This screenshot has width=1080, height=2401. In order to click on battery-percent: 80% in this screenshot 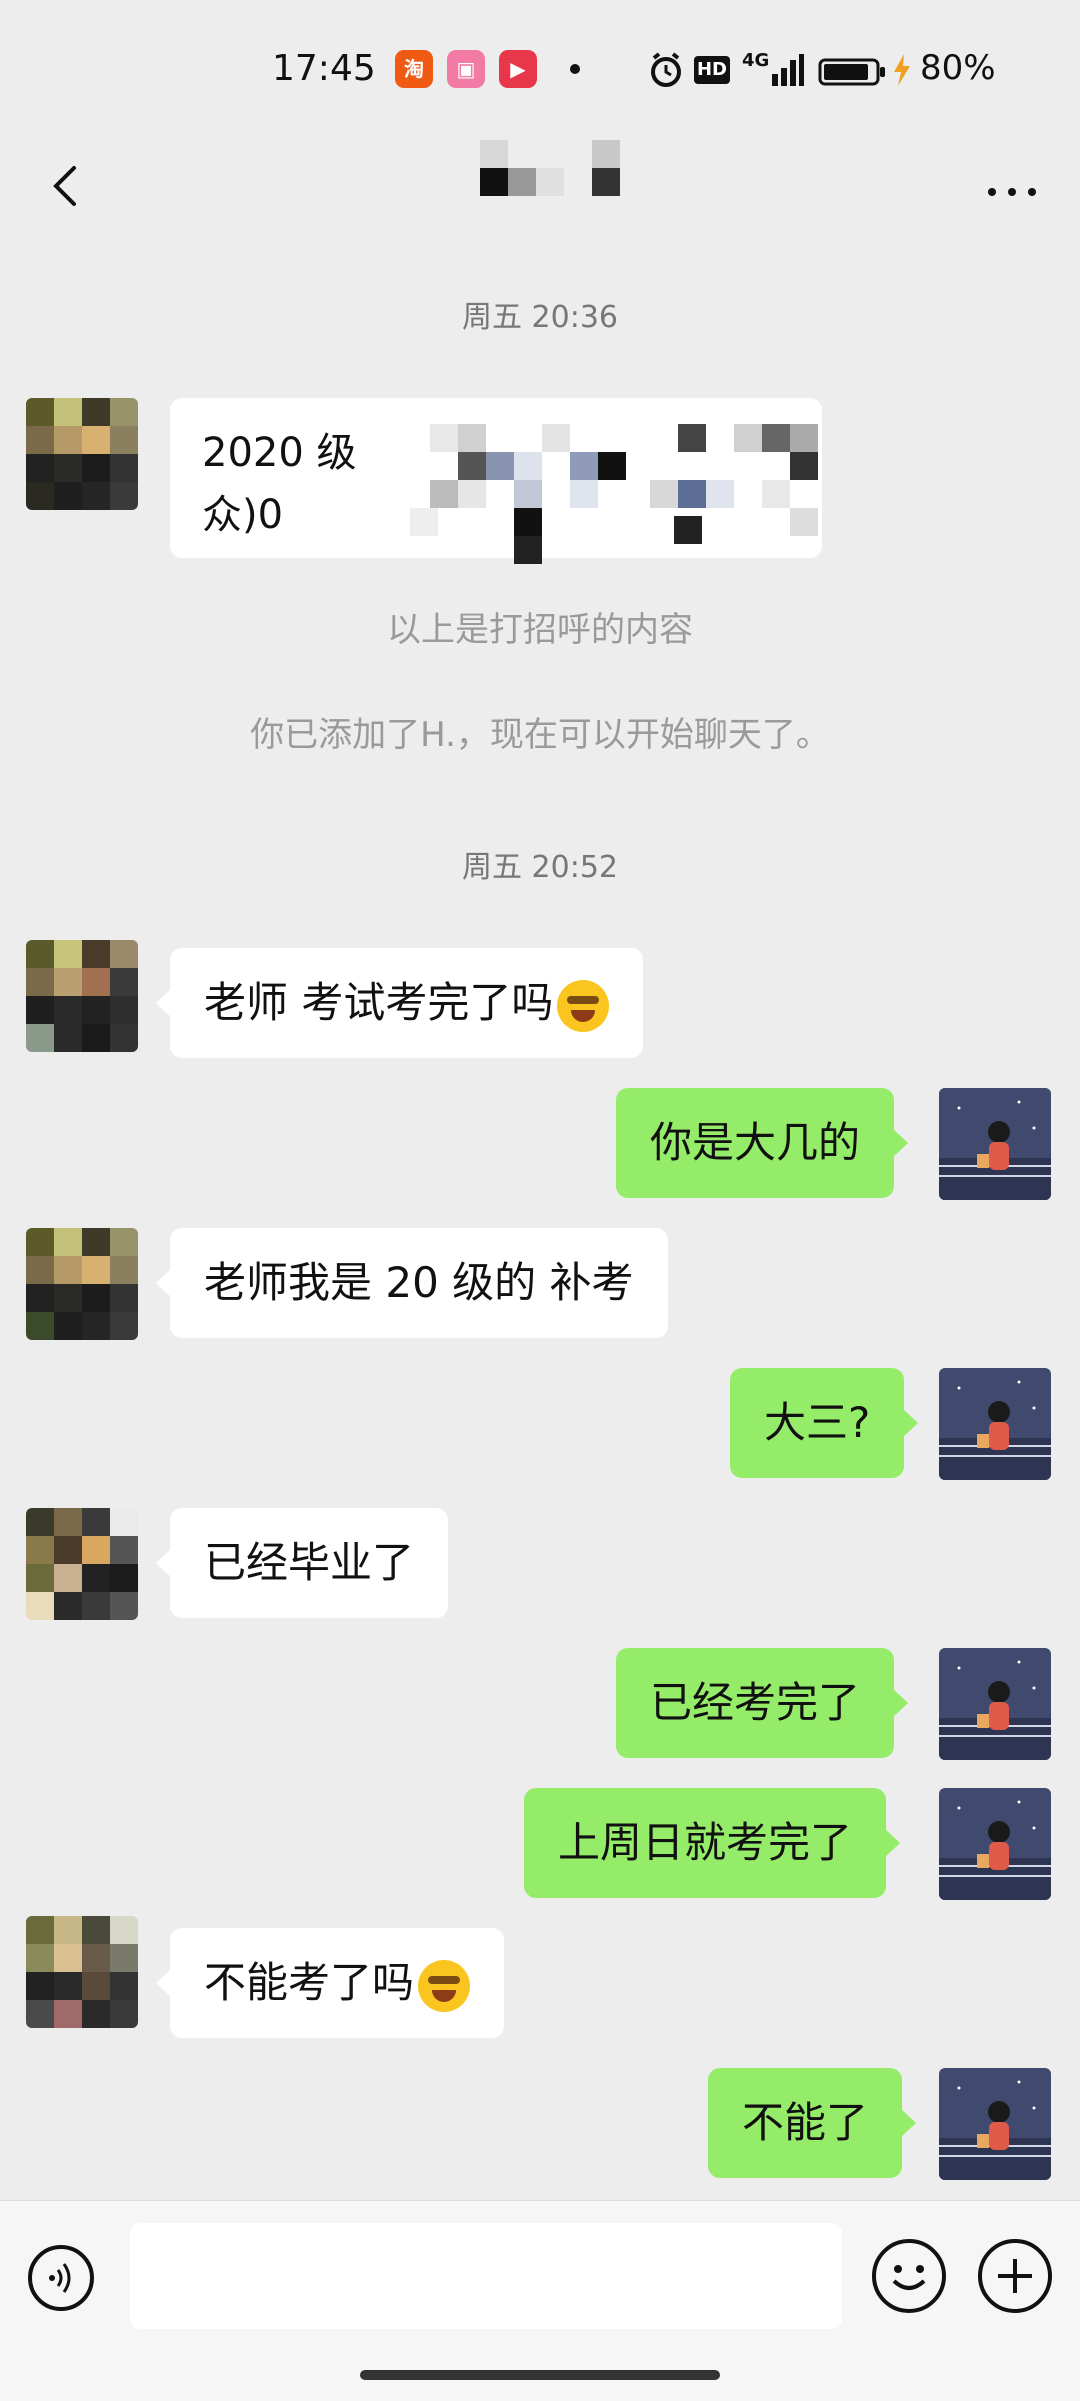, I will do `click(958, 68)`.